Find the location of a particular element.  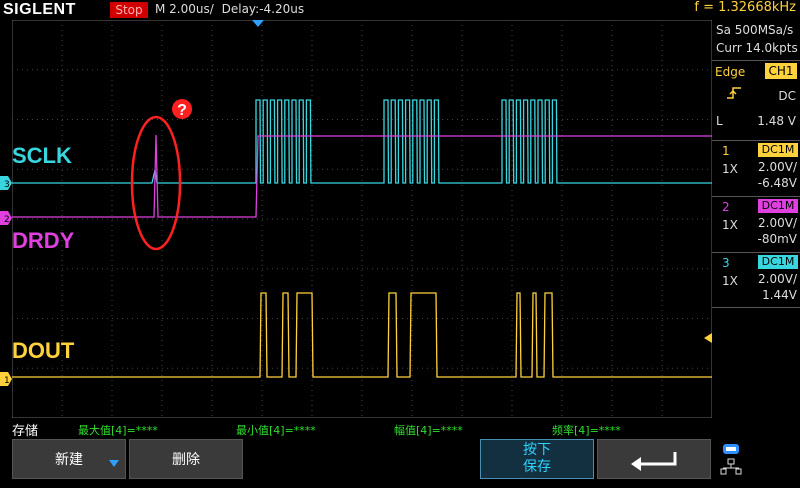

press-save-button: 按下 保存 is located at coordinates (537, 459).